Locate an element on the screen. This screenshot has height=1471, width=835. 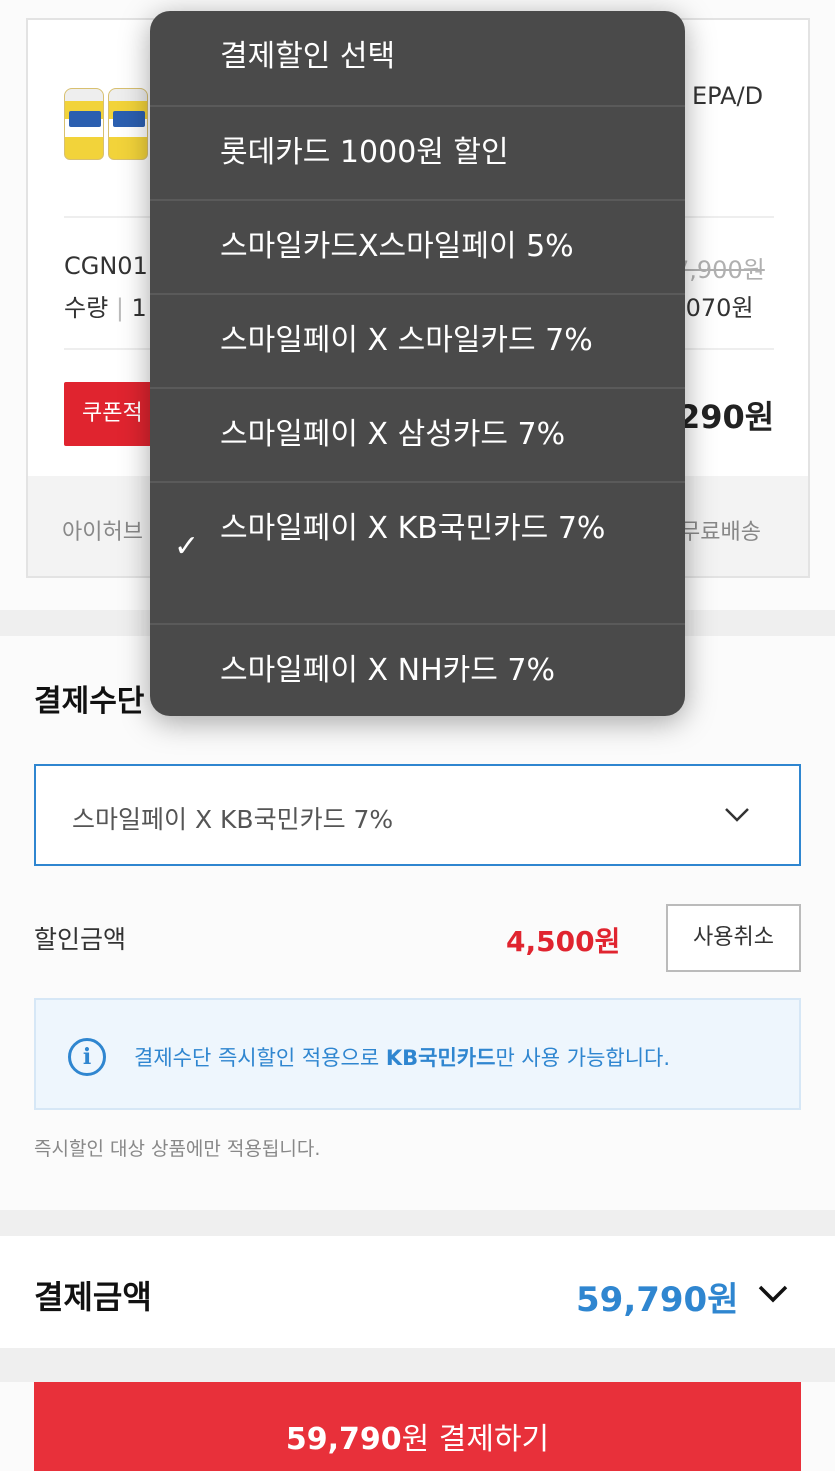
checkmark-icon: ✓ is located at coordinates (187, 546).